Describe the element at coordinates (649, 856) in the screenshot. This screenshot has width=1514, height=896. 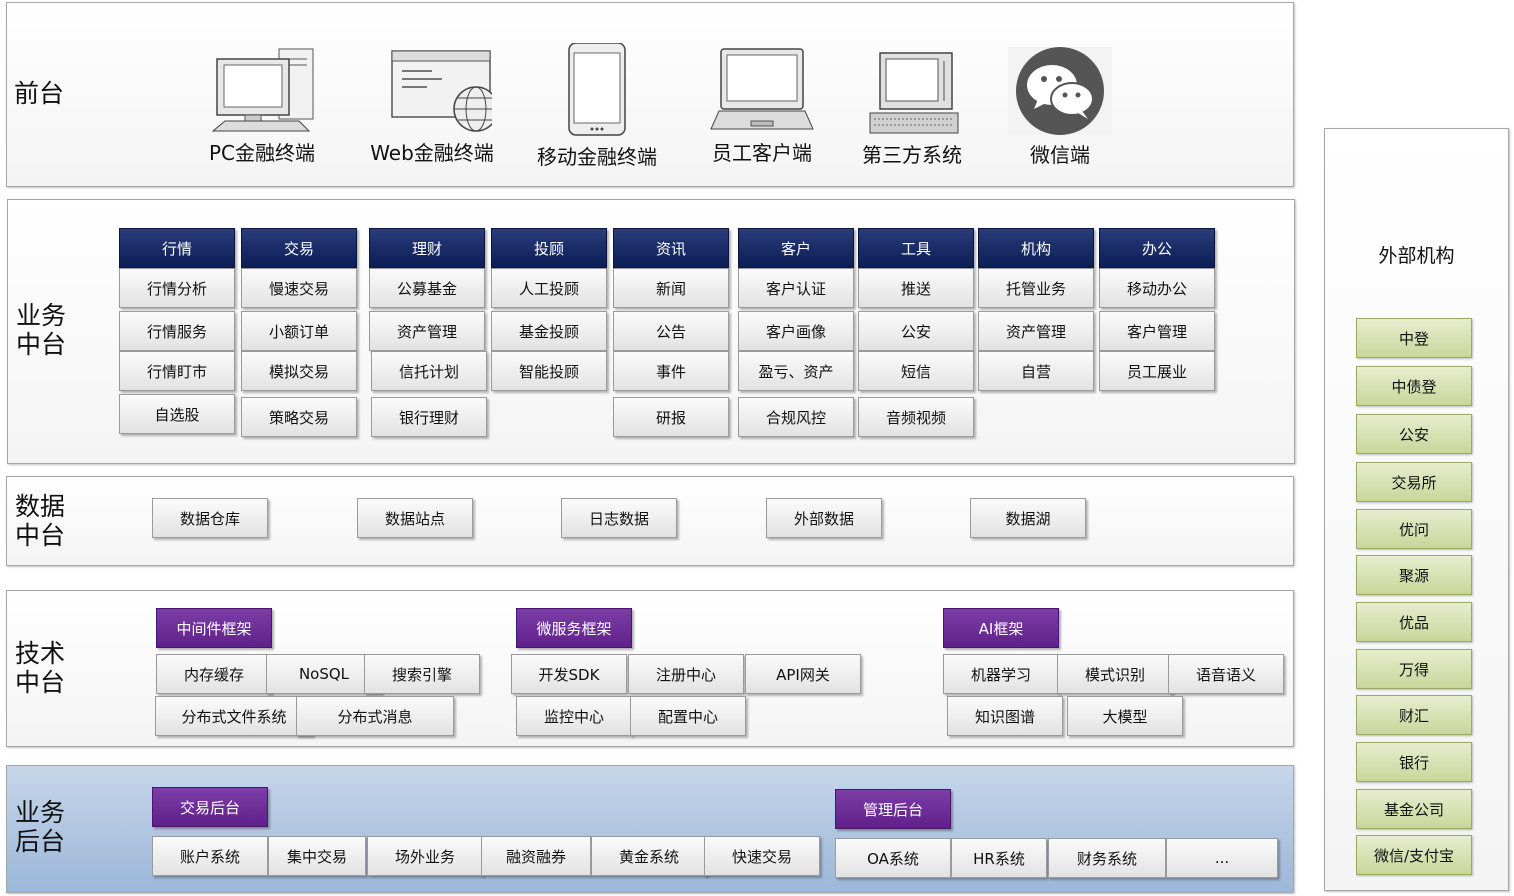
I see `backend-item: 黄金系统` at that location.